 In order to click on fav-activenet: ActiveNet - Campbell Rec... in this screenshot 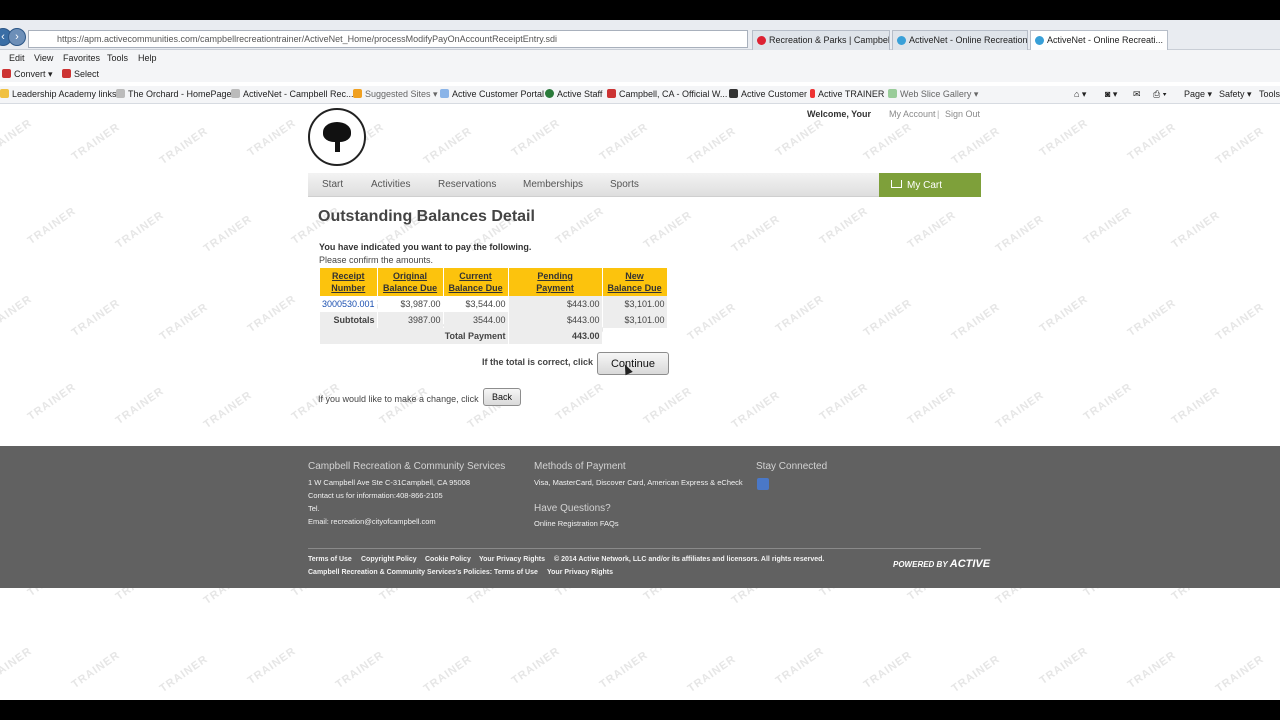, I will do `click(292, 94)`.